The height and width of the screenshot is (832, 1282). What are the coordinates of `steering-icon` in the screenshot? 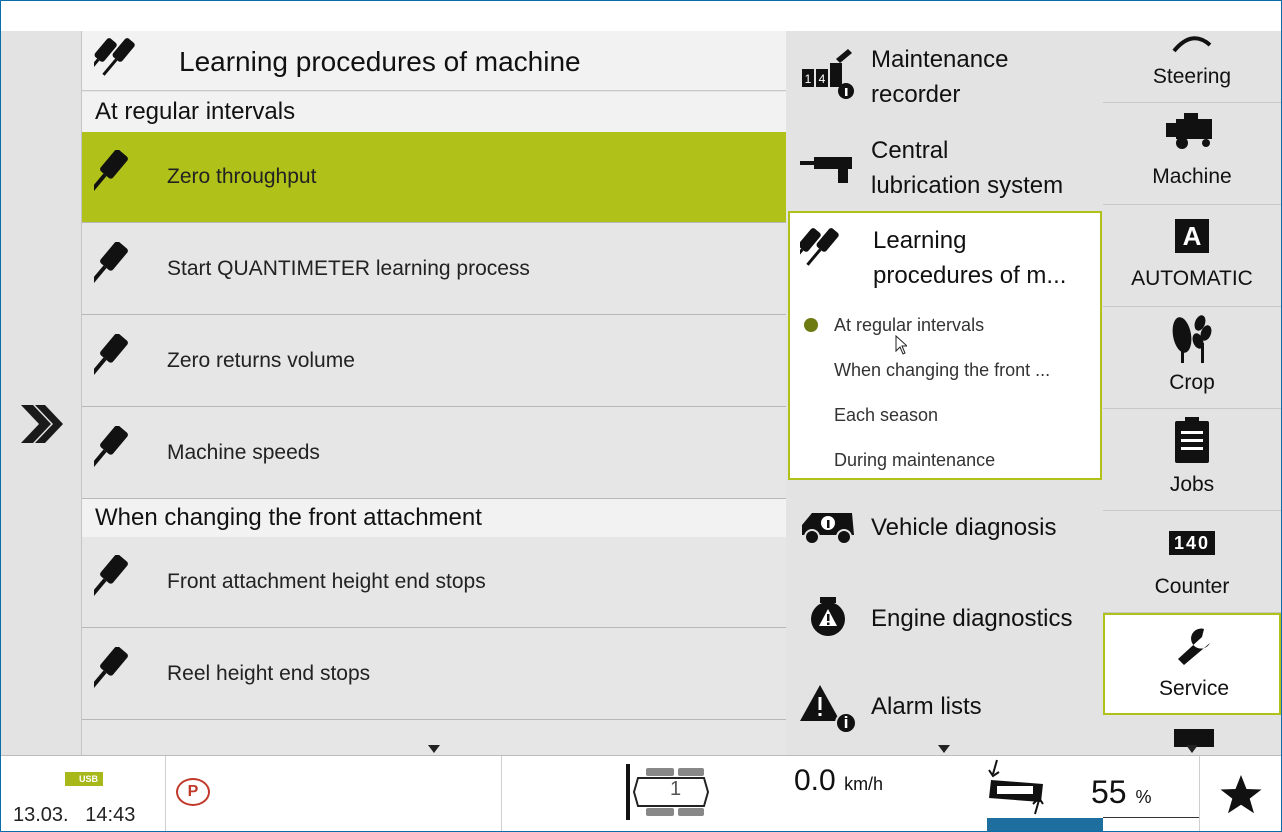 It's located at (1192, 44).